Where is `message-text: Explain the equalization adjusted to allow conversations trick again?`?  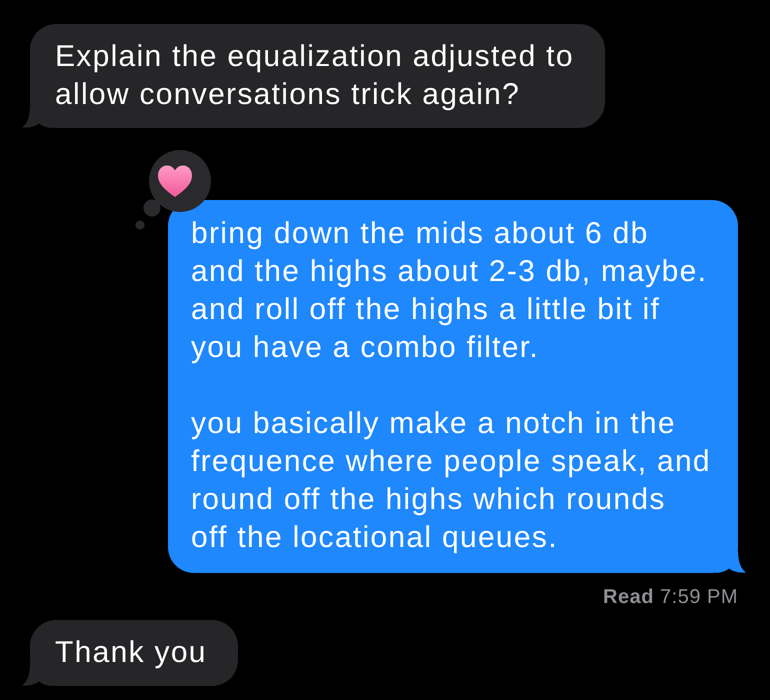
message-text: Explain the equalization adjusted to allow conversations trick again? is located at coordinates (314, 76).